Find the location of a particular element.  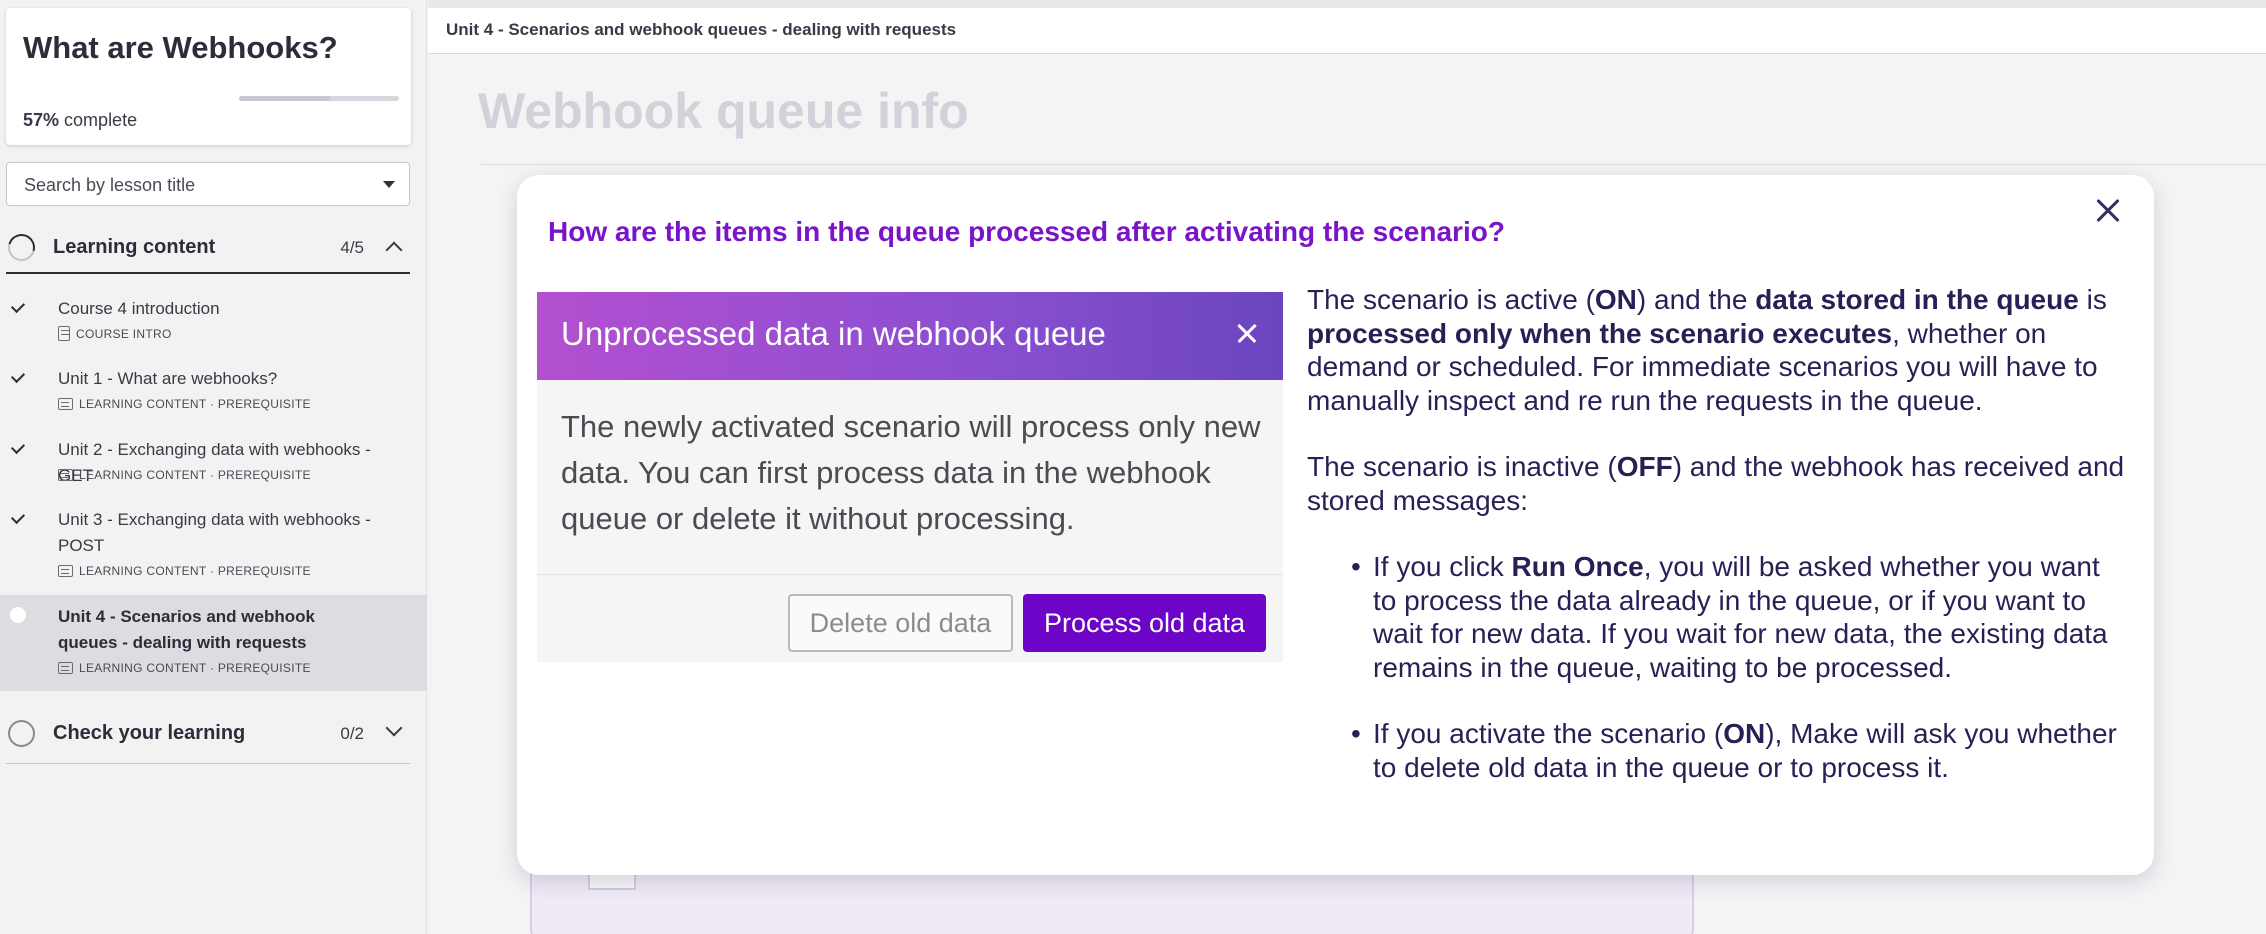

dialog-title: Unprocessed data in webhook queue is located at coordinates (833, 333).